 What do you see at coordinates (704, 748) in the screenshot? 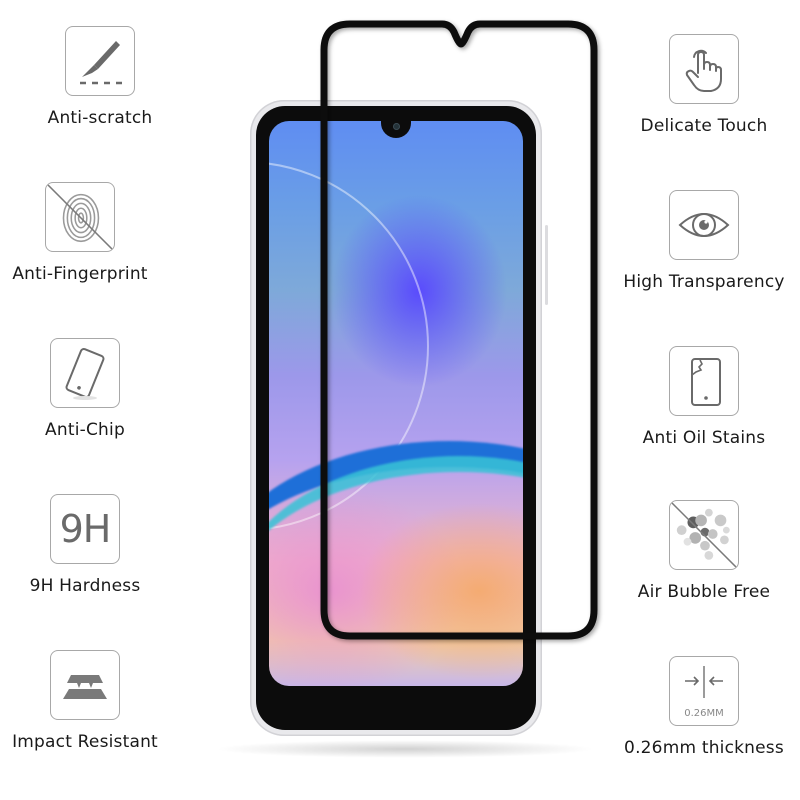
I see `feature-label: 0.26mm thickness` at bounding box center [704, 748].